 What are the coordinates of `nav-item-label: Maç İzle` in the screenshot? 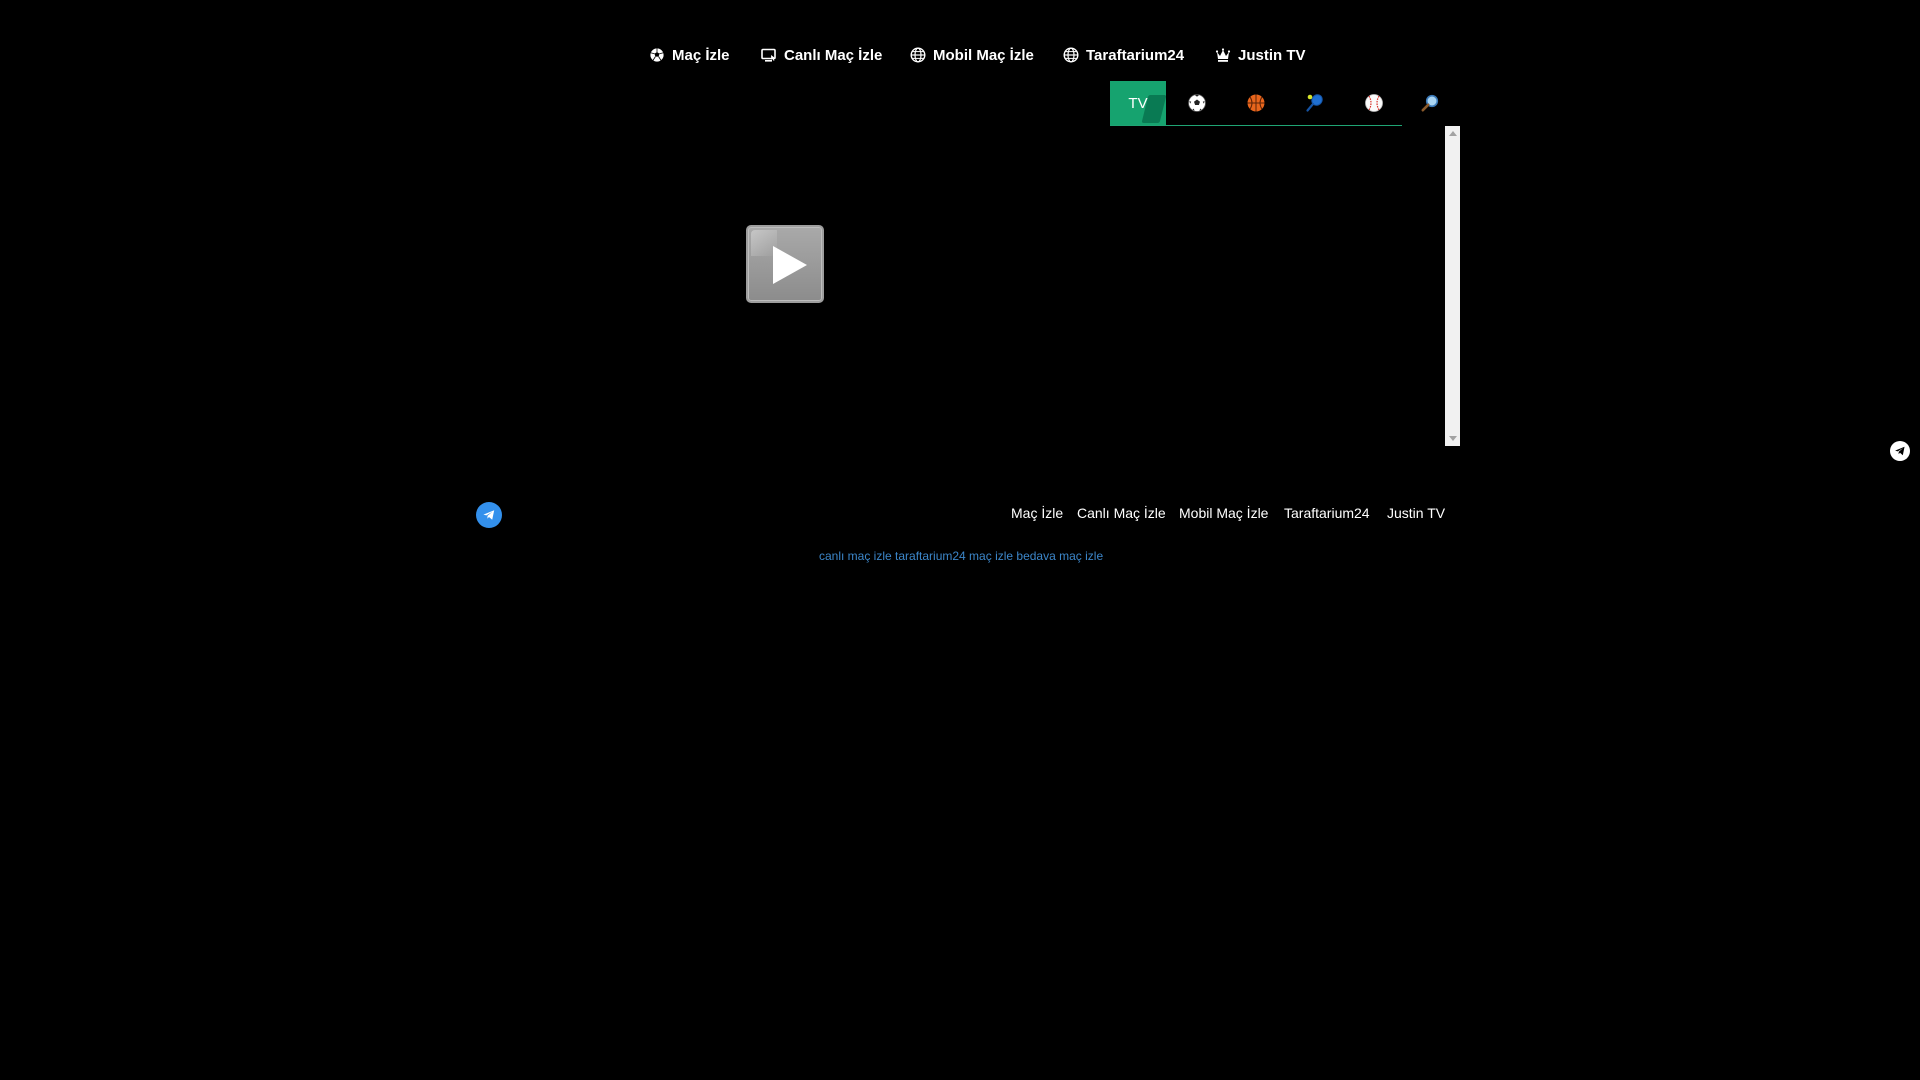 It's located at (701, 55).